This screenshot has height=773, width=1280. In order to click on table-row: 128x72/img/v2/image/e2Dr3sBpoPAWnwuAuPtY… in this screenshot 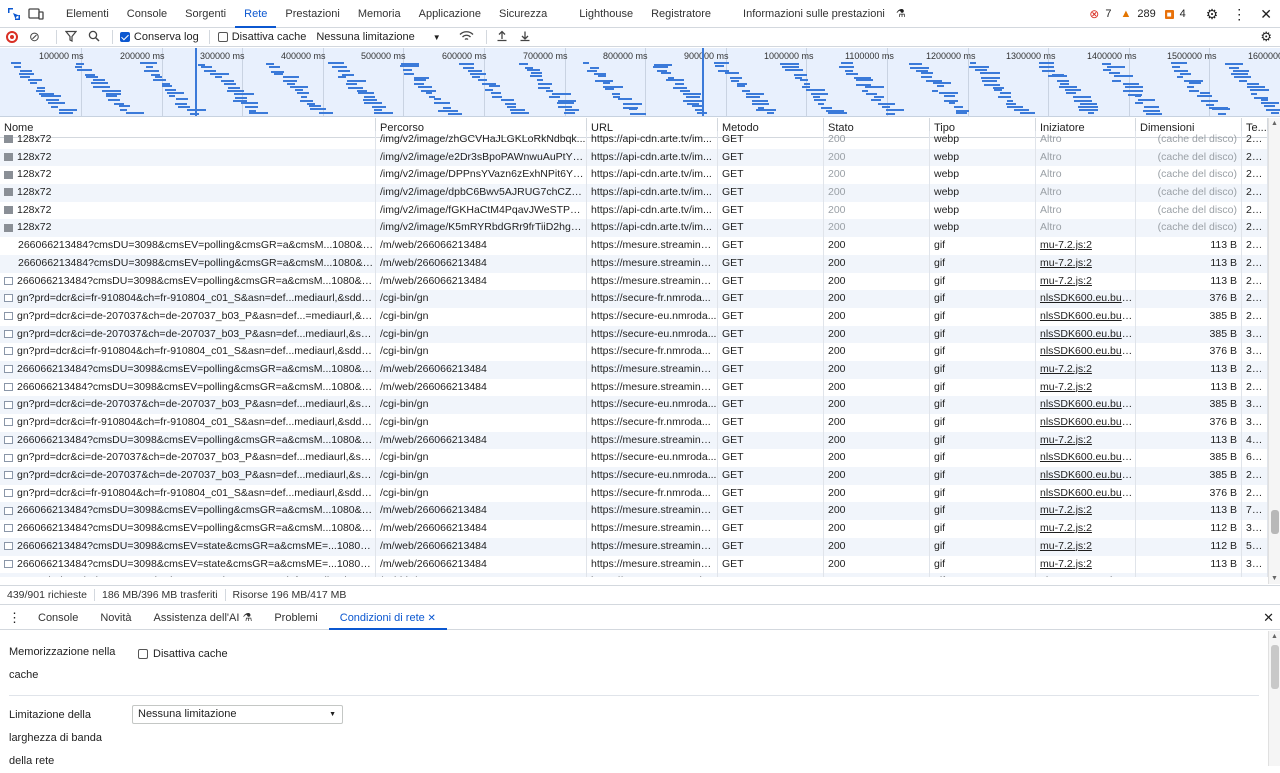, I will do `click(634, 157)`.